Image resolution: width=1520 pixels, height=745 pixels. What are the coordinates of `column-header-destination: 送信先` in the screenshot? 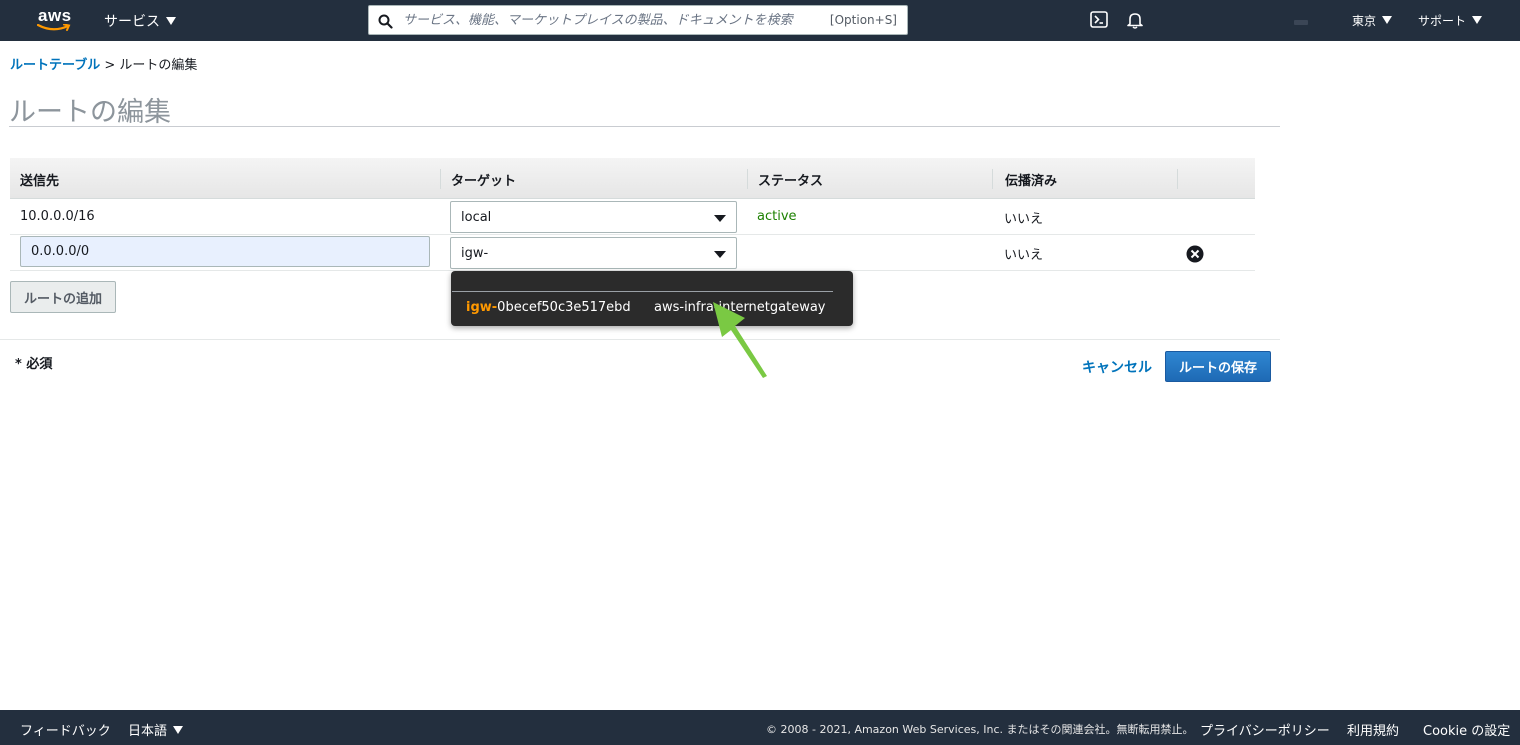 It's located at (40, 181).